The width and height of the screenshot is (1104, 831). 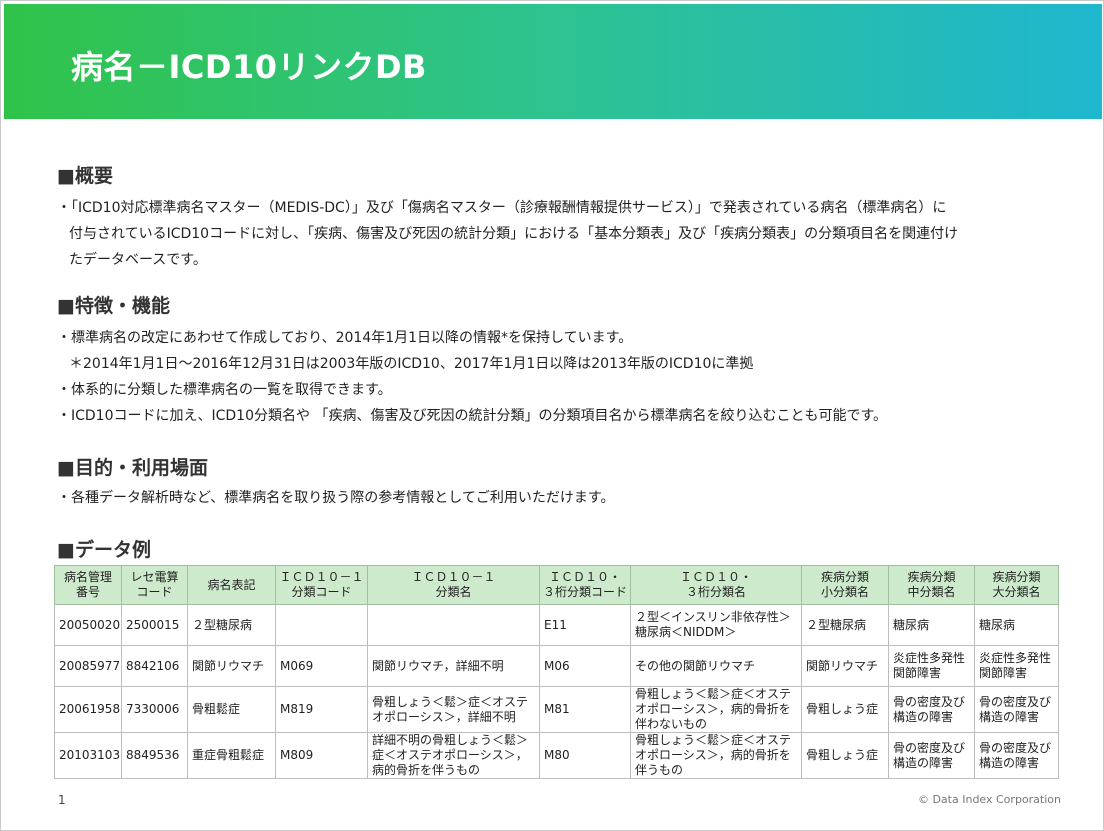 I want to click on table-cell: 詳細不明の骨粗しょう＜鬆＞ 症＜オステオポローシス＞， 病的骨折を伴うもの, so click(x=453, y=755).